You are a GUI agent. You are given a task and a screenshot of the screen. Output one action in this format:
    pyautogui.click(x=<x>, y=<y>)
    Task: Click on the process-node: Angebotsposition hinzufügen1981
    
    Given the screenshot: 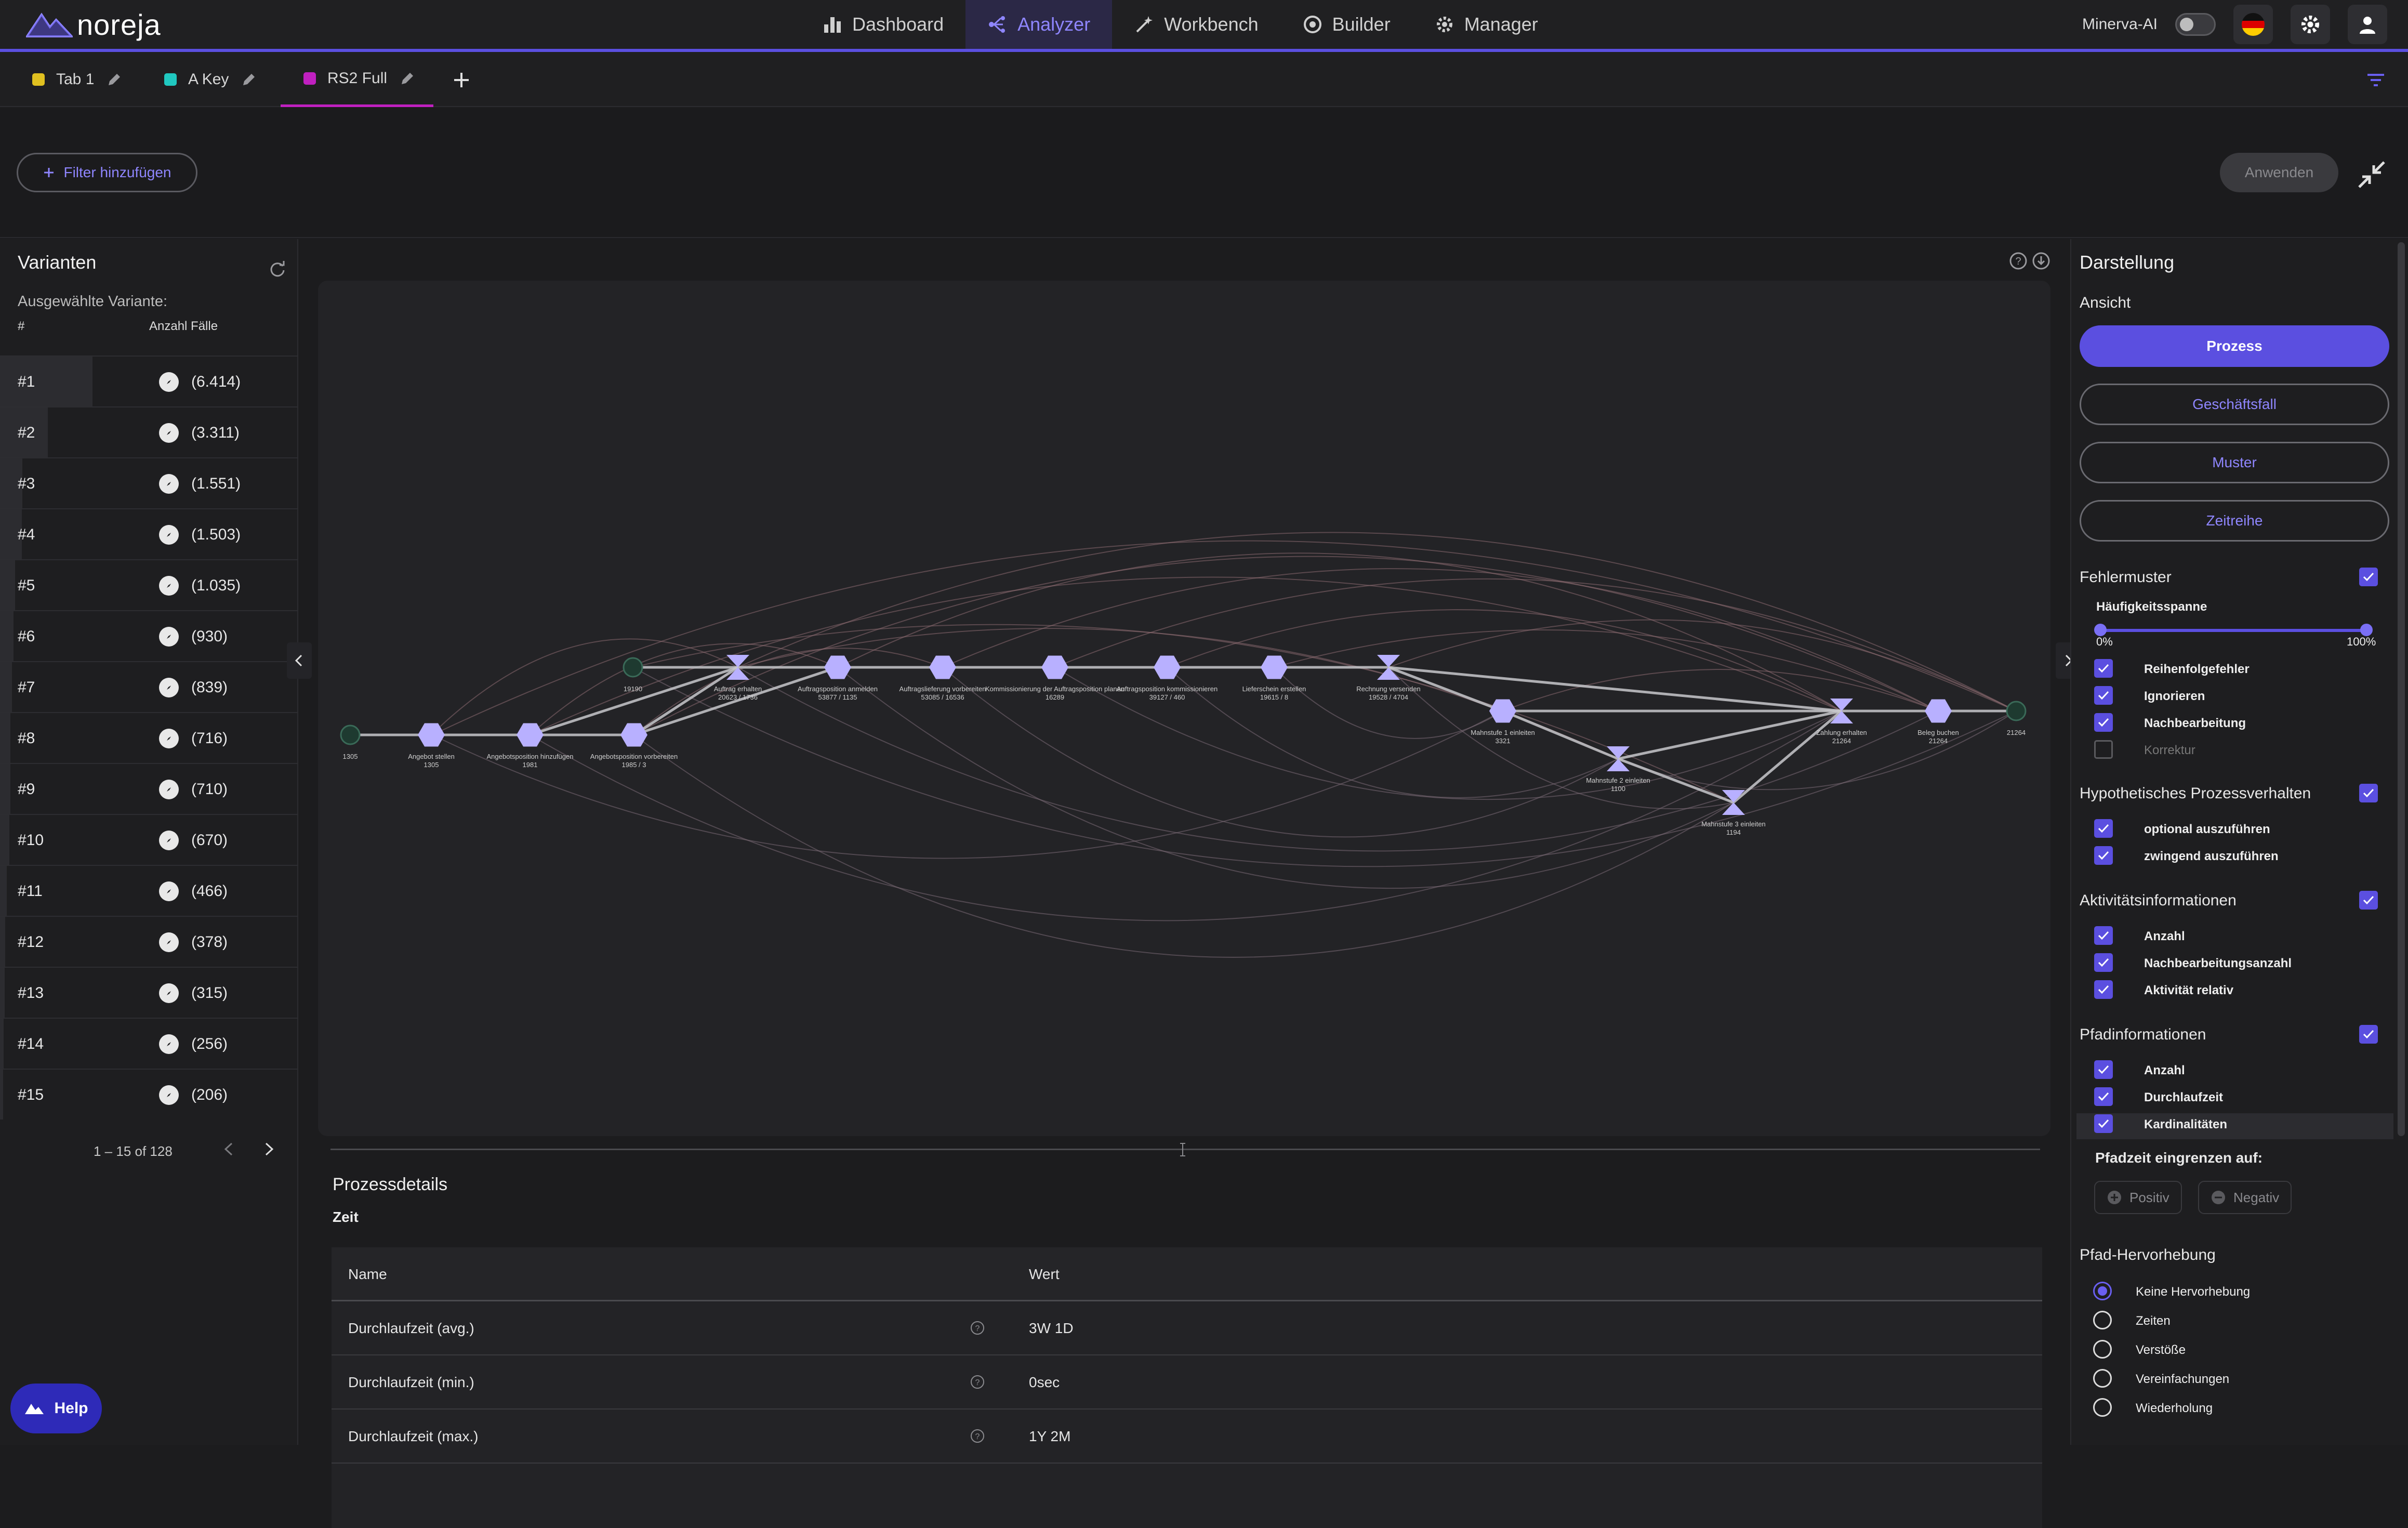 What is the action you would take?
    pyautogui.click(x=530, y=746)
    